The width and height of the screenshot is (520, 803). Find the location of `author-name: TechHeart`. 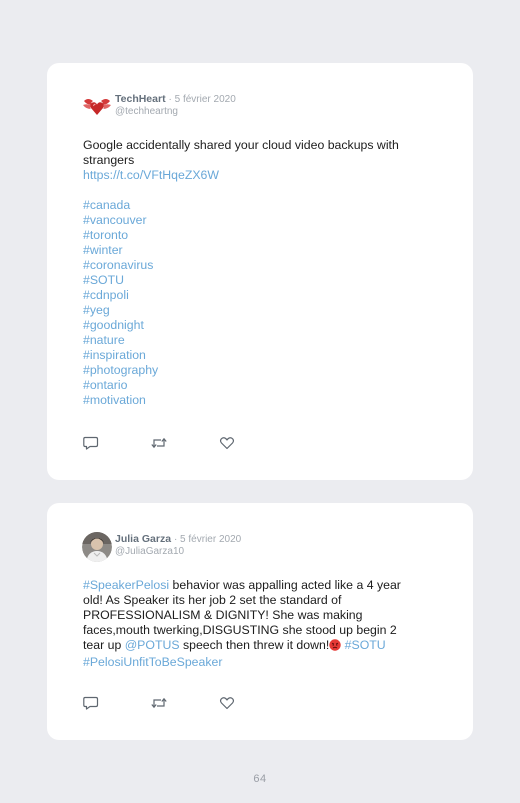

author-name: TechHeart is located at coordinates (140, 99).